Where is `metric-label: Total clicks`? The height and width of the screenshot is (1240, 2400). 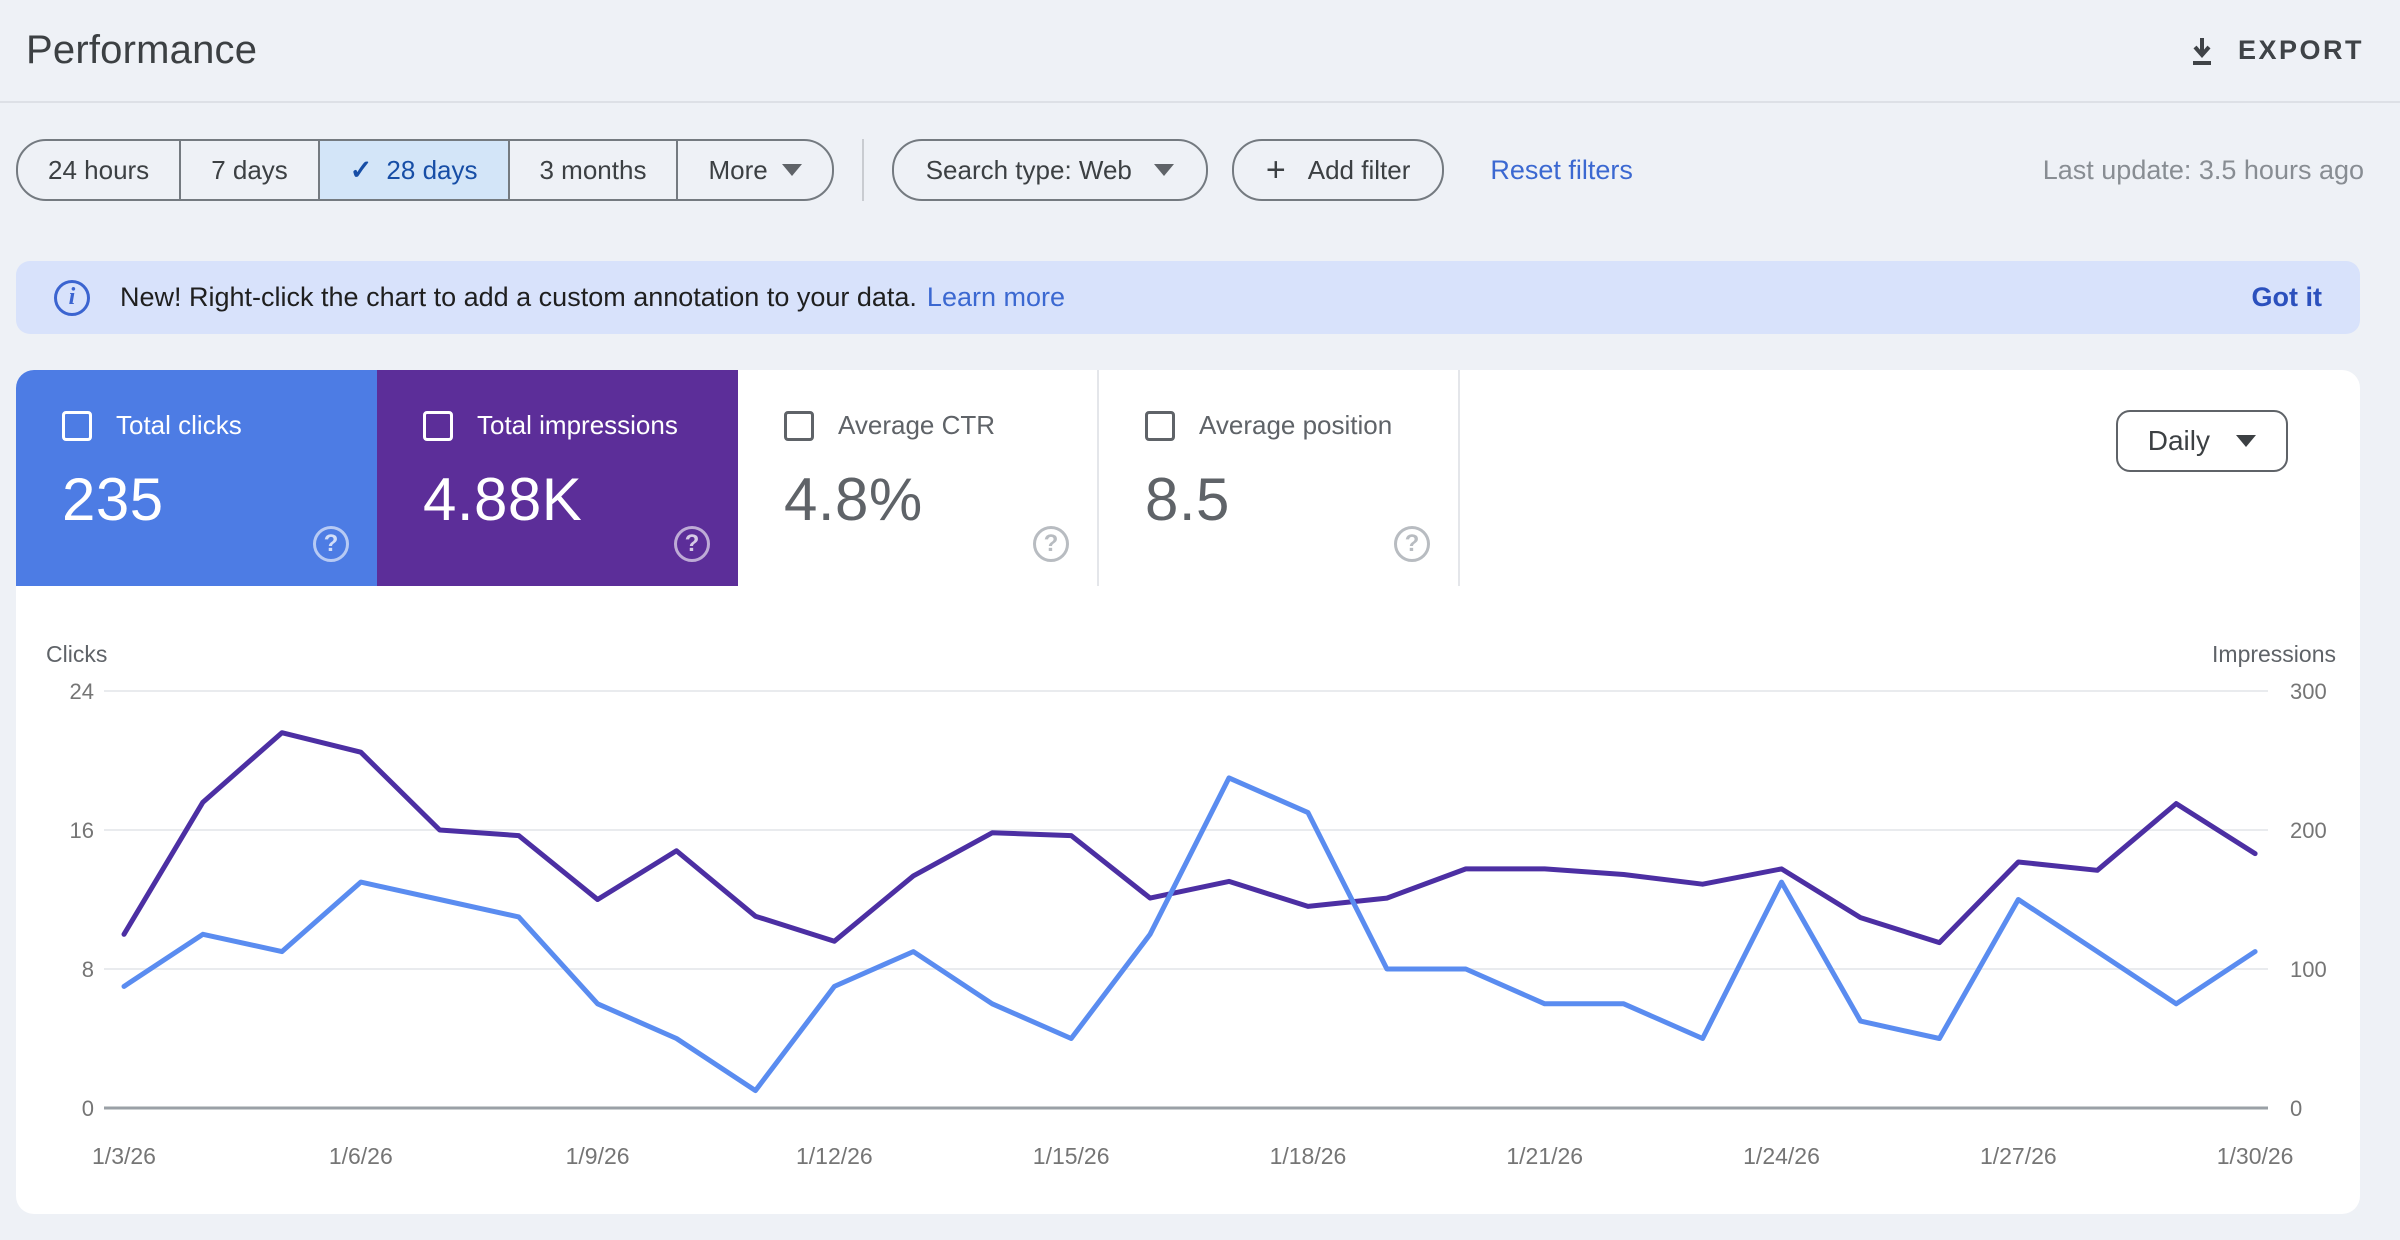 metric-label: Total clicks is located at coordinates (179, 425).